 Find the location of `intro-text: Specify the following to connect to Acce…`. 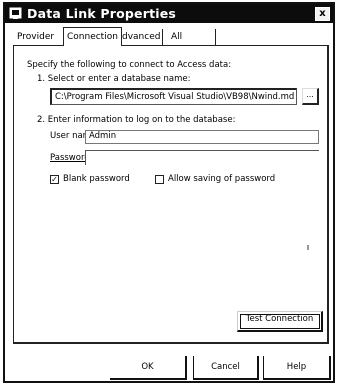

intro-text: Specify the following to connect to Acce… is located at coordinates (129, 65).